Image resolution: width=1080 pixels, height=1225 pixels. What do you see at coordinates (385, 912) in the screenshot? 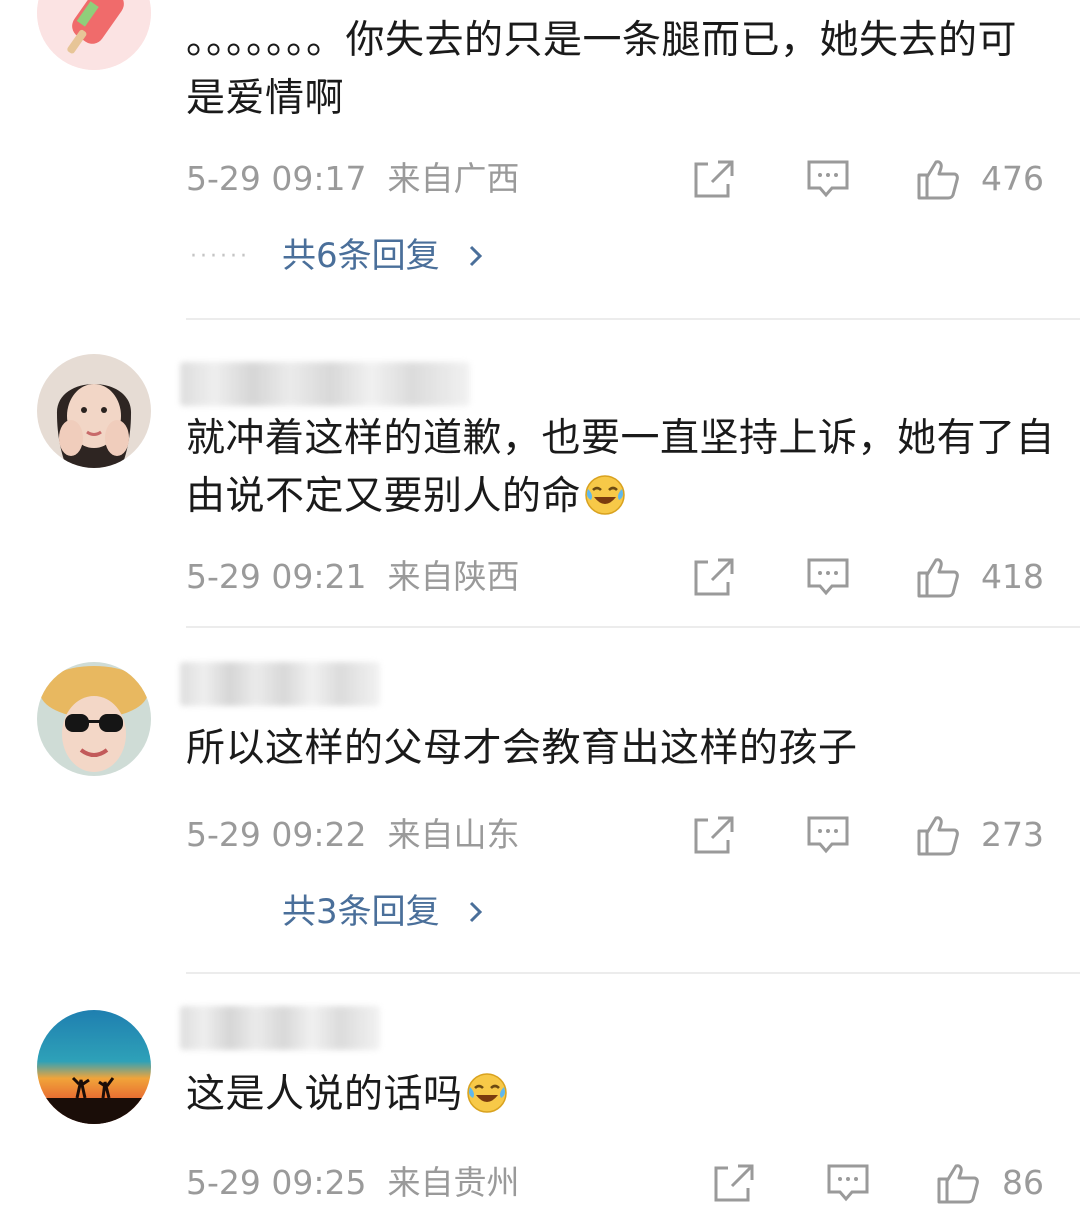
I see `view-replies-link: 共3条回复` at bounding box center [385, 912].